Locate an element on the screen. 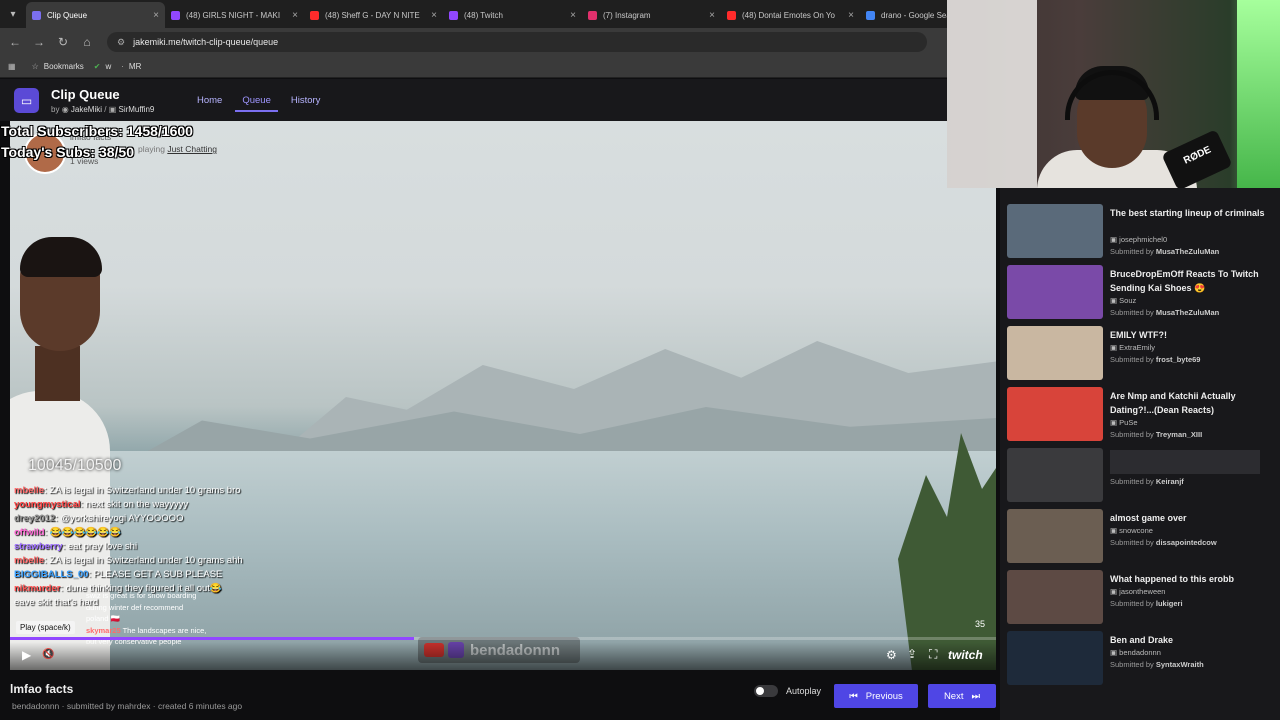 The width and height of the screenshot is (1280, 720). submitter-name: Treyman_XIII is located at coordinates (1179, 434).